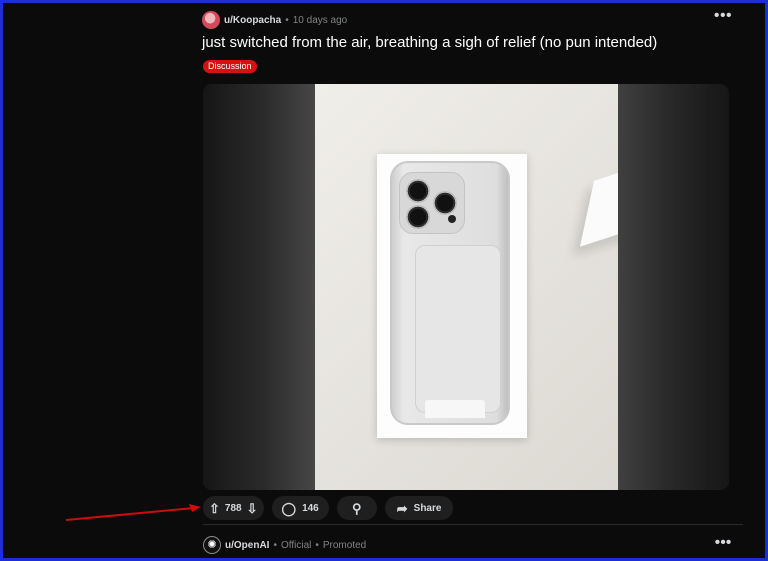 The height and width of the screenshot is (561, 768). I want to click on post-time: 10 days ago, so click(320, 20).